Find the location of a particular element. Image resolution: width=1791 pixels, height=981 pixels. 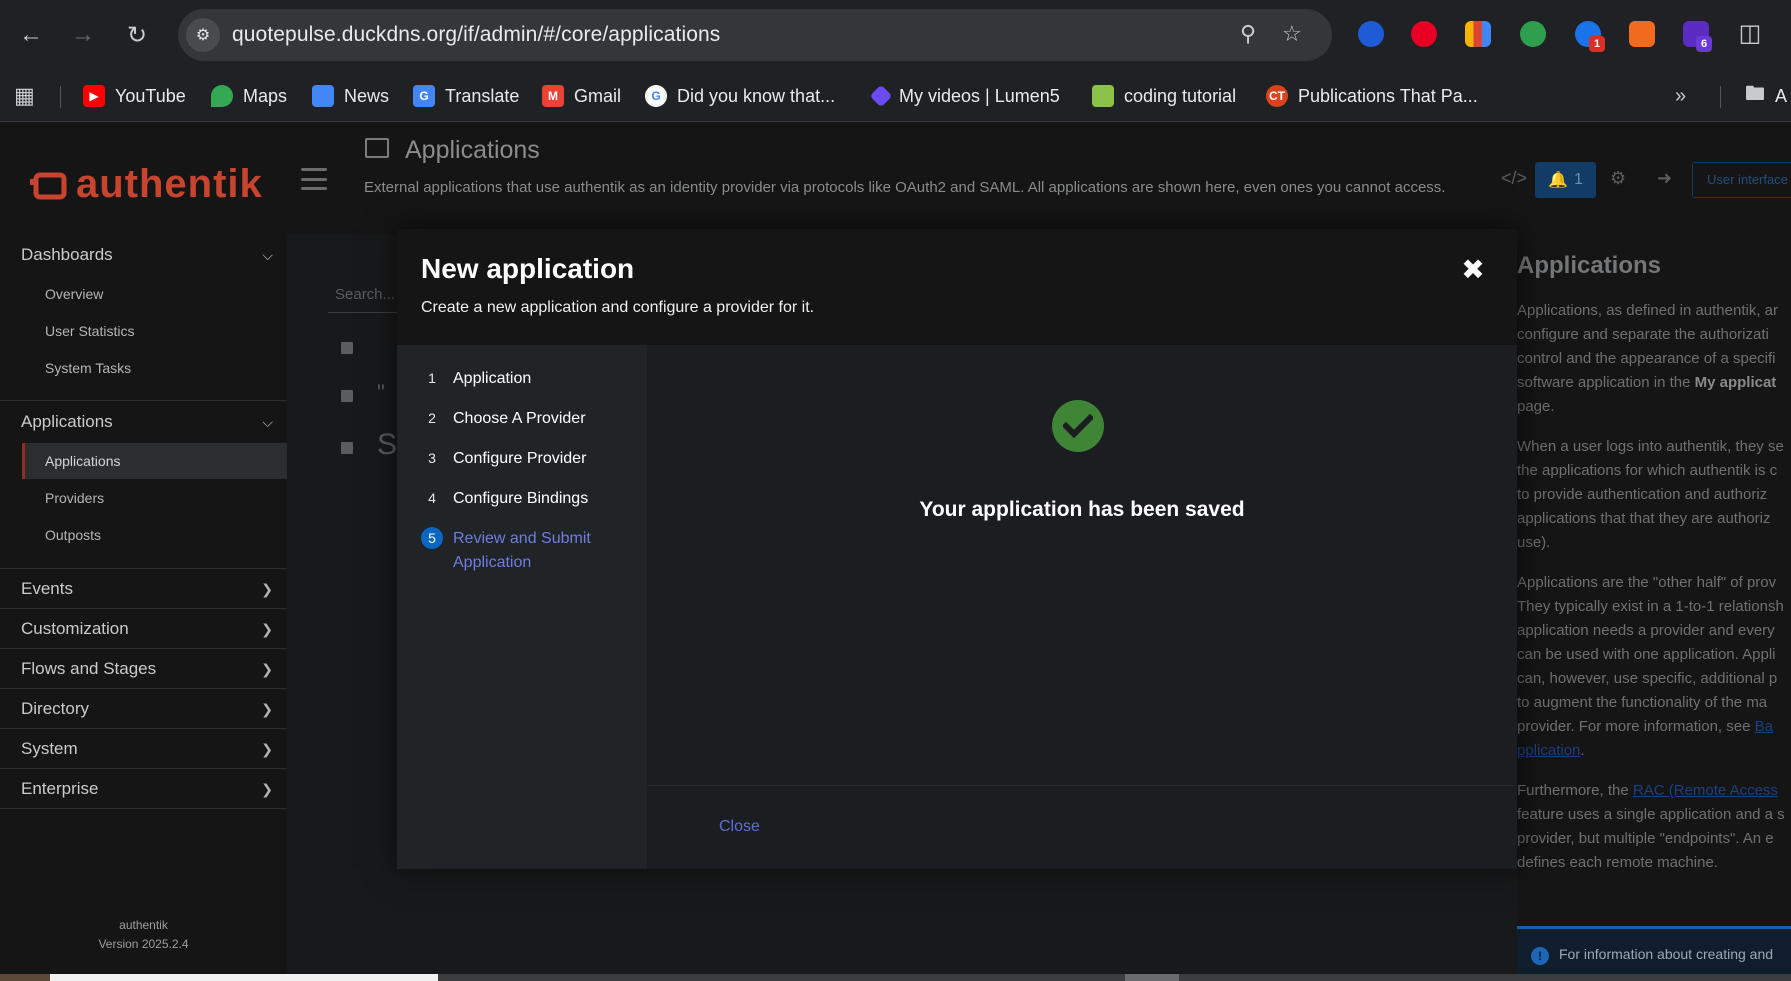

nav-section-dashboards: Dashboards ⌵ is located at coordinates (143, 255).